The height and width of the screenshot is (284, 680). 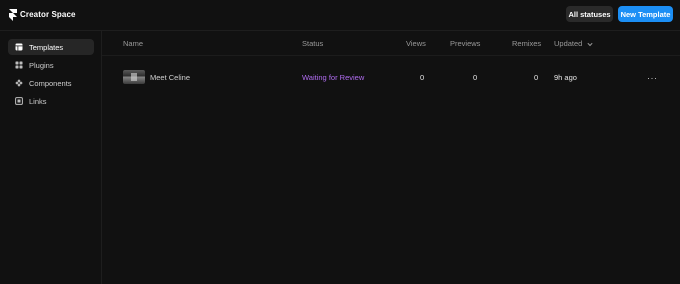 I want to click on sidebar-item-templates: Templates, so click(x=51, y=47).